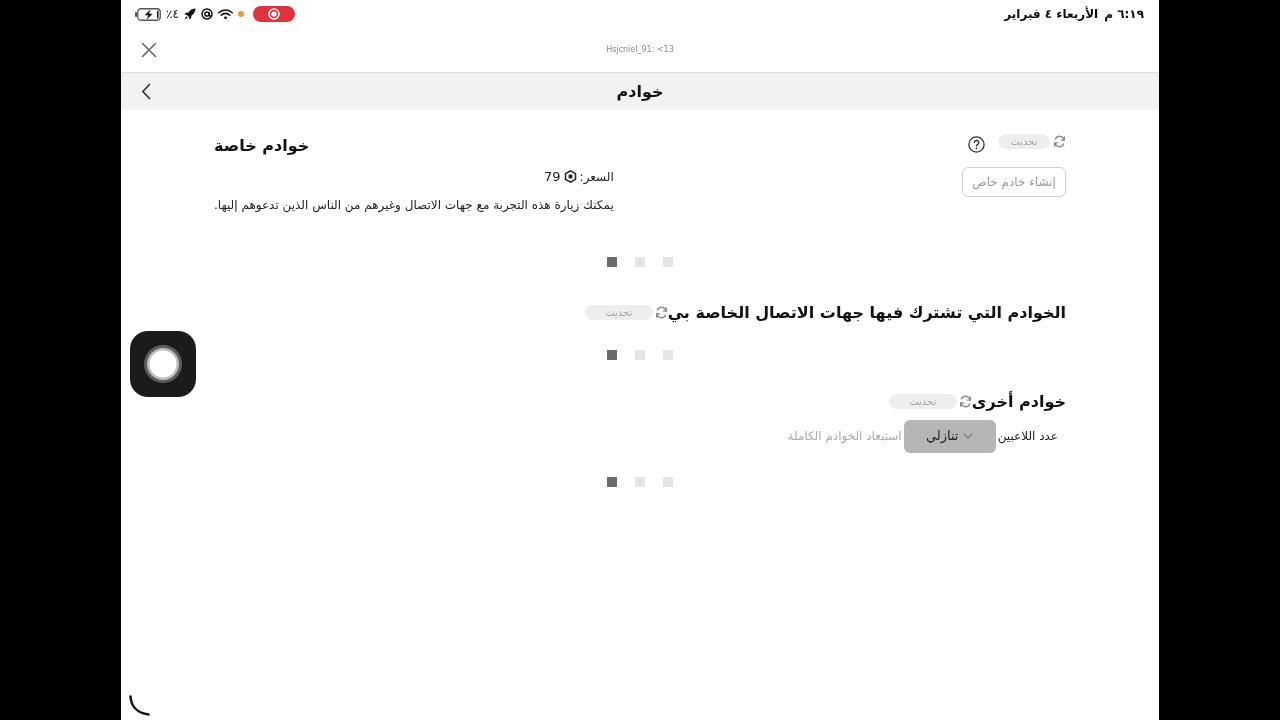 The width and height of the screenshot is (1280, 720). I want to click on wifi-icon, so click(225, 14).